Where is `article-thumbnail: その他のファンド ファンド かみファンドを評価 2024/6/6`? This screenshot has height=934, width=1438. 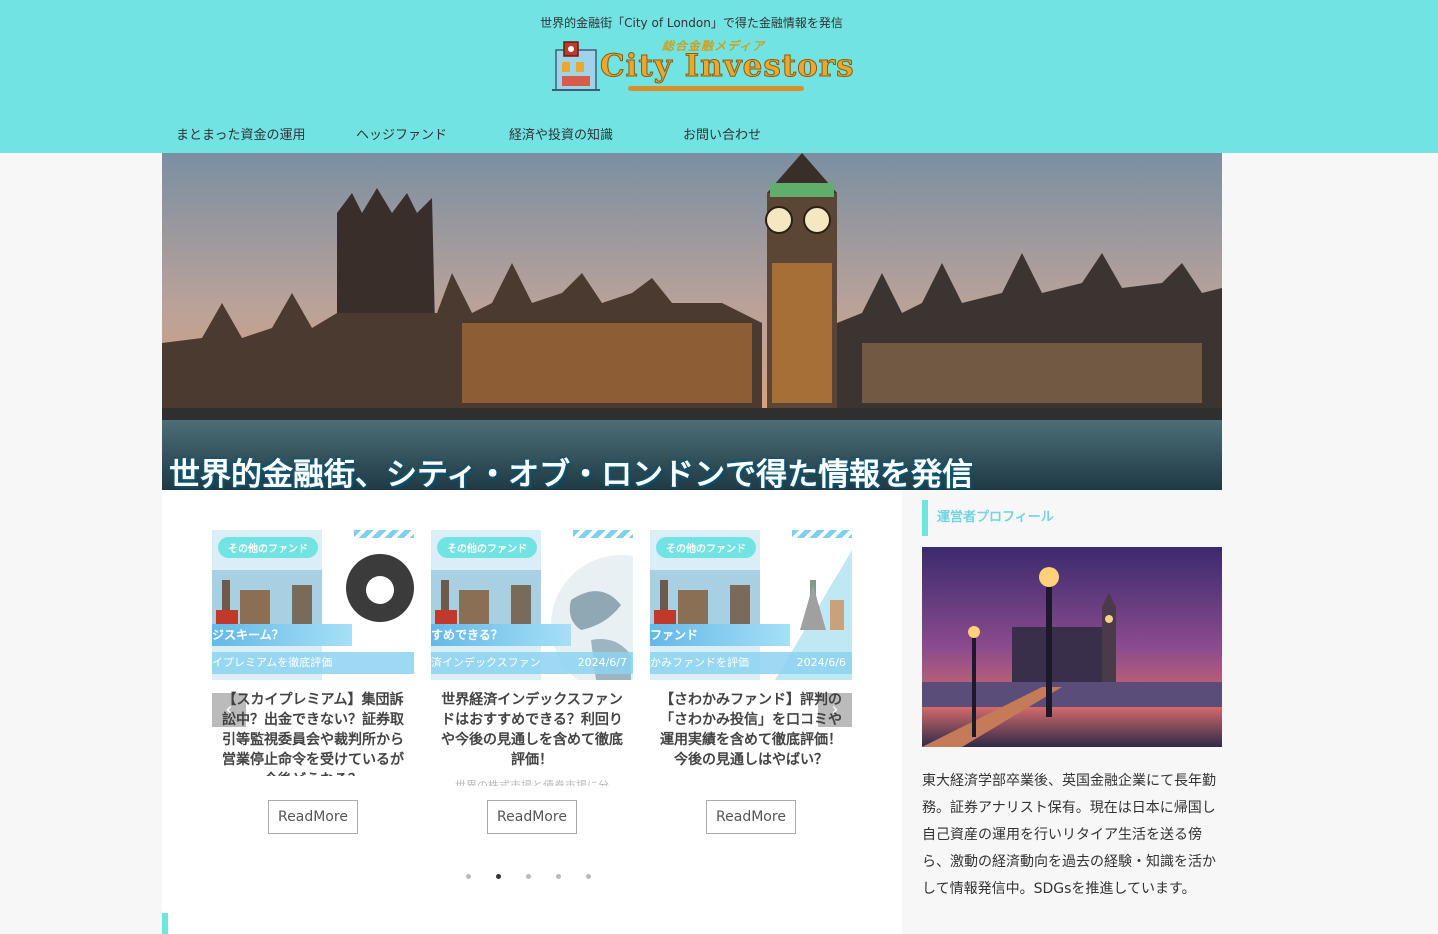
article-thumbnail: その他のファンド ファンド かみファンドを評価 2024/6/6 is located at coordinates (751, 605).